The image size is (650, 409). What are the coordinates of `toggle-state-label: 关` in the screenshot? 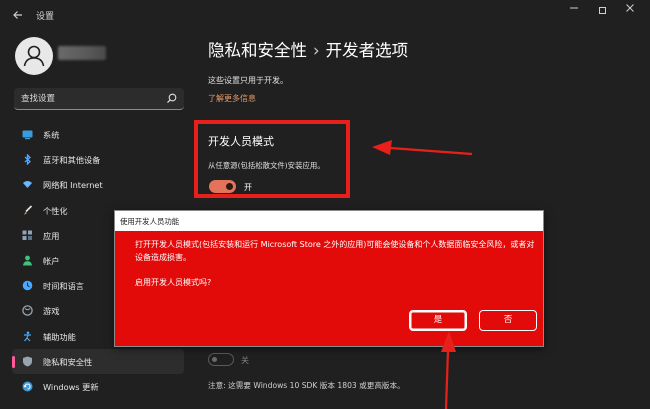 It's located at (245, 360).